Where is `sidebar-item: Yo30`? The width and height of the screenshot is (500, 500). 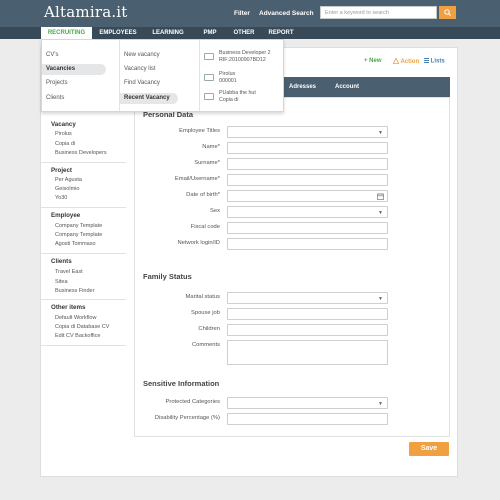
sidebar-item: Yo30 is located at coordinates (61, 198).